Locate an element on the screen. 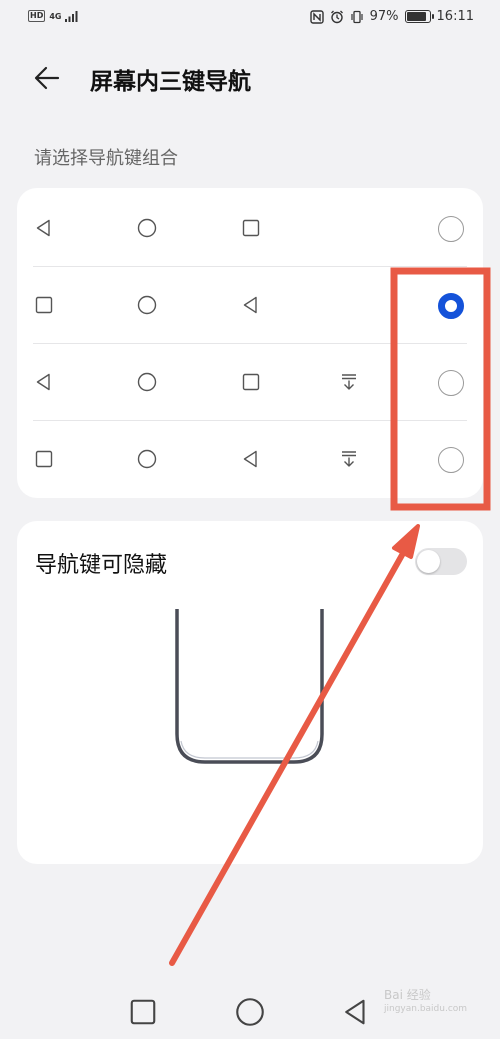 The height and width of the screenshot is (1039, 500). network-type: 4G is located at coordinates (55, 16).